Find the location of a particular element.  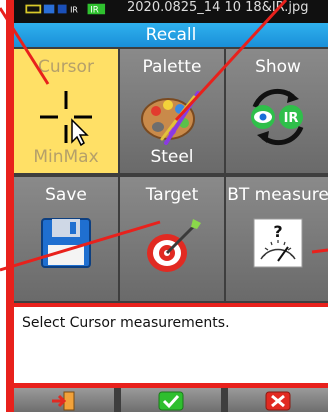

exit-button is located at coordinates (64, 400).